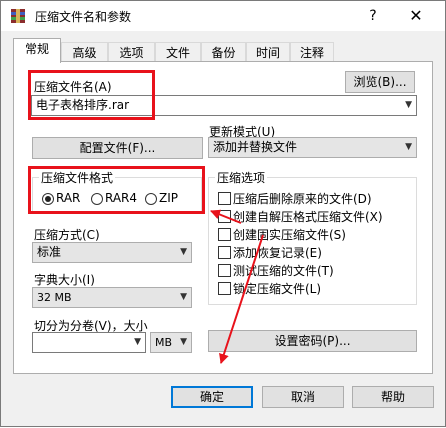 The width and height of the screenshot is (446, 428). I want to click on compression-method-select: 标准 ▼, so click(112, 252).